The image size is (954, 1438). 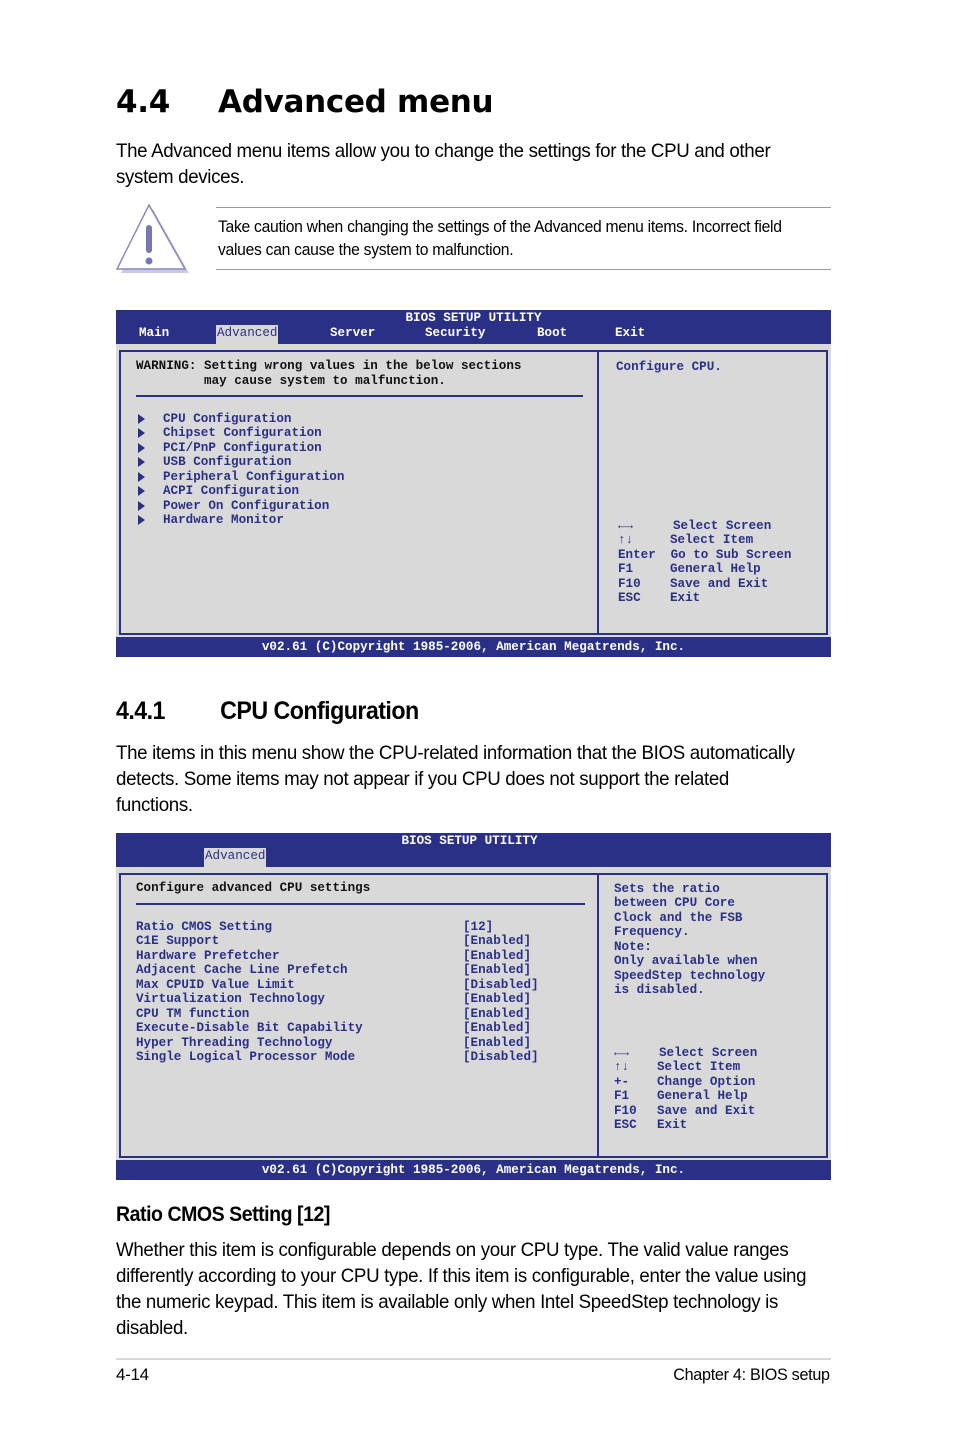 I want to click on help-line: Note:, so click(x=633, y=947).